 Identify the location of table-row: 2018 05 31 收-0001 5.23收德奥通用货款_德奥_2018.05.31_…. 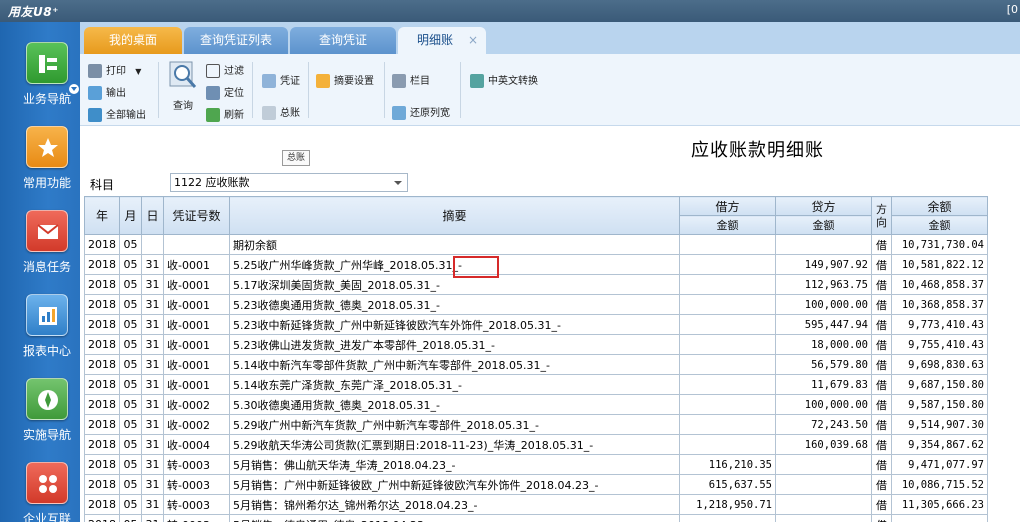
(536, 304).